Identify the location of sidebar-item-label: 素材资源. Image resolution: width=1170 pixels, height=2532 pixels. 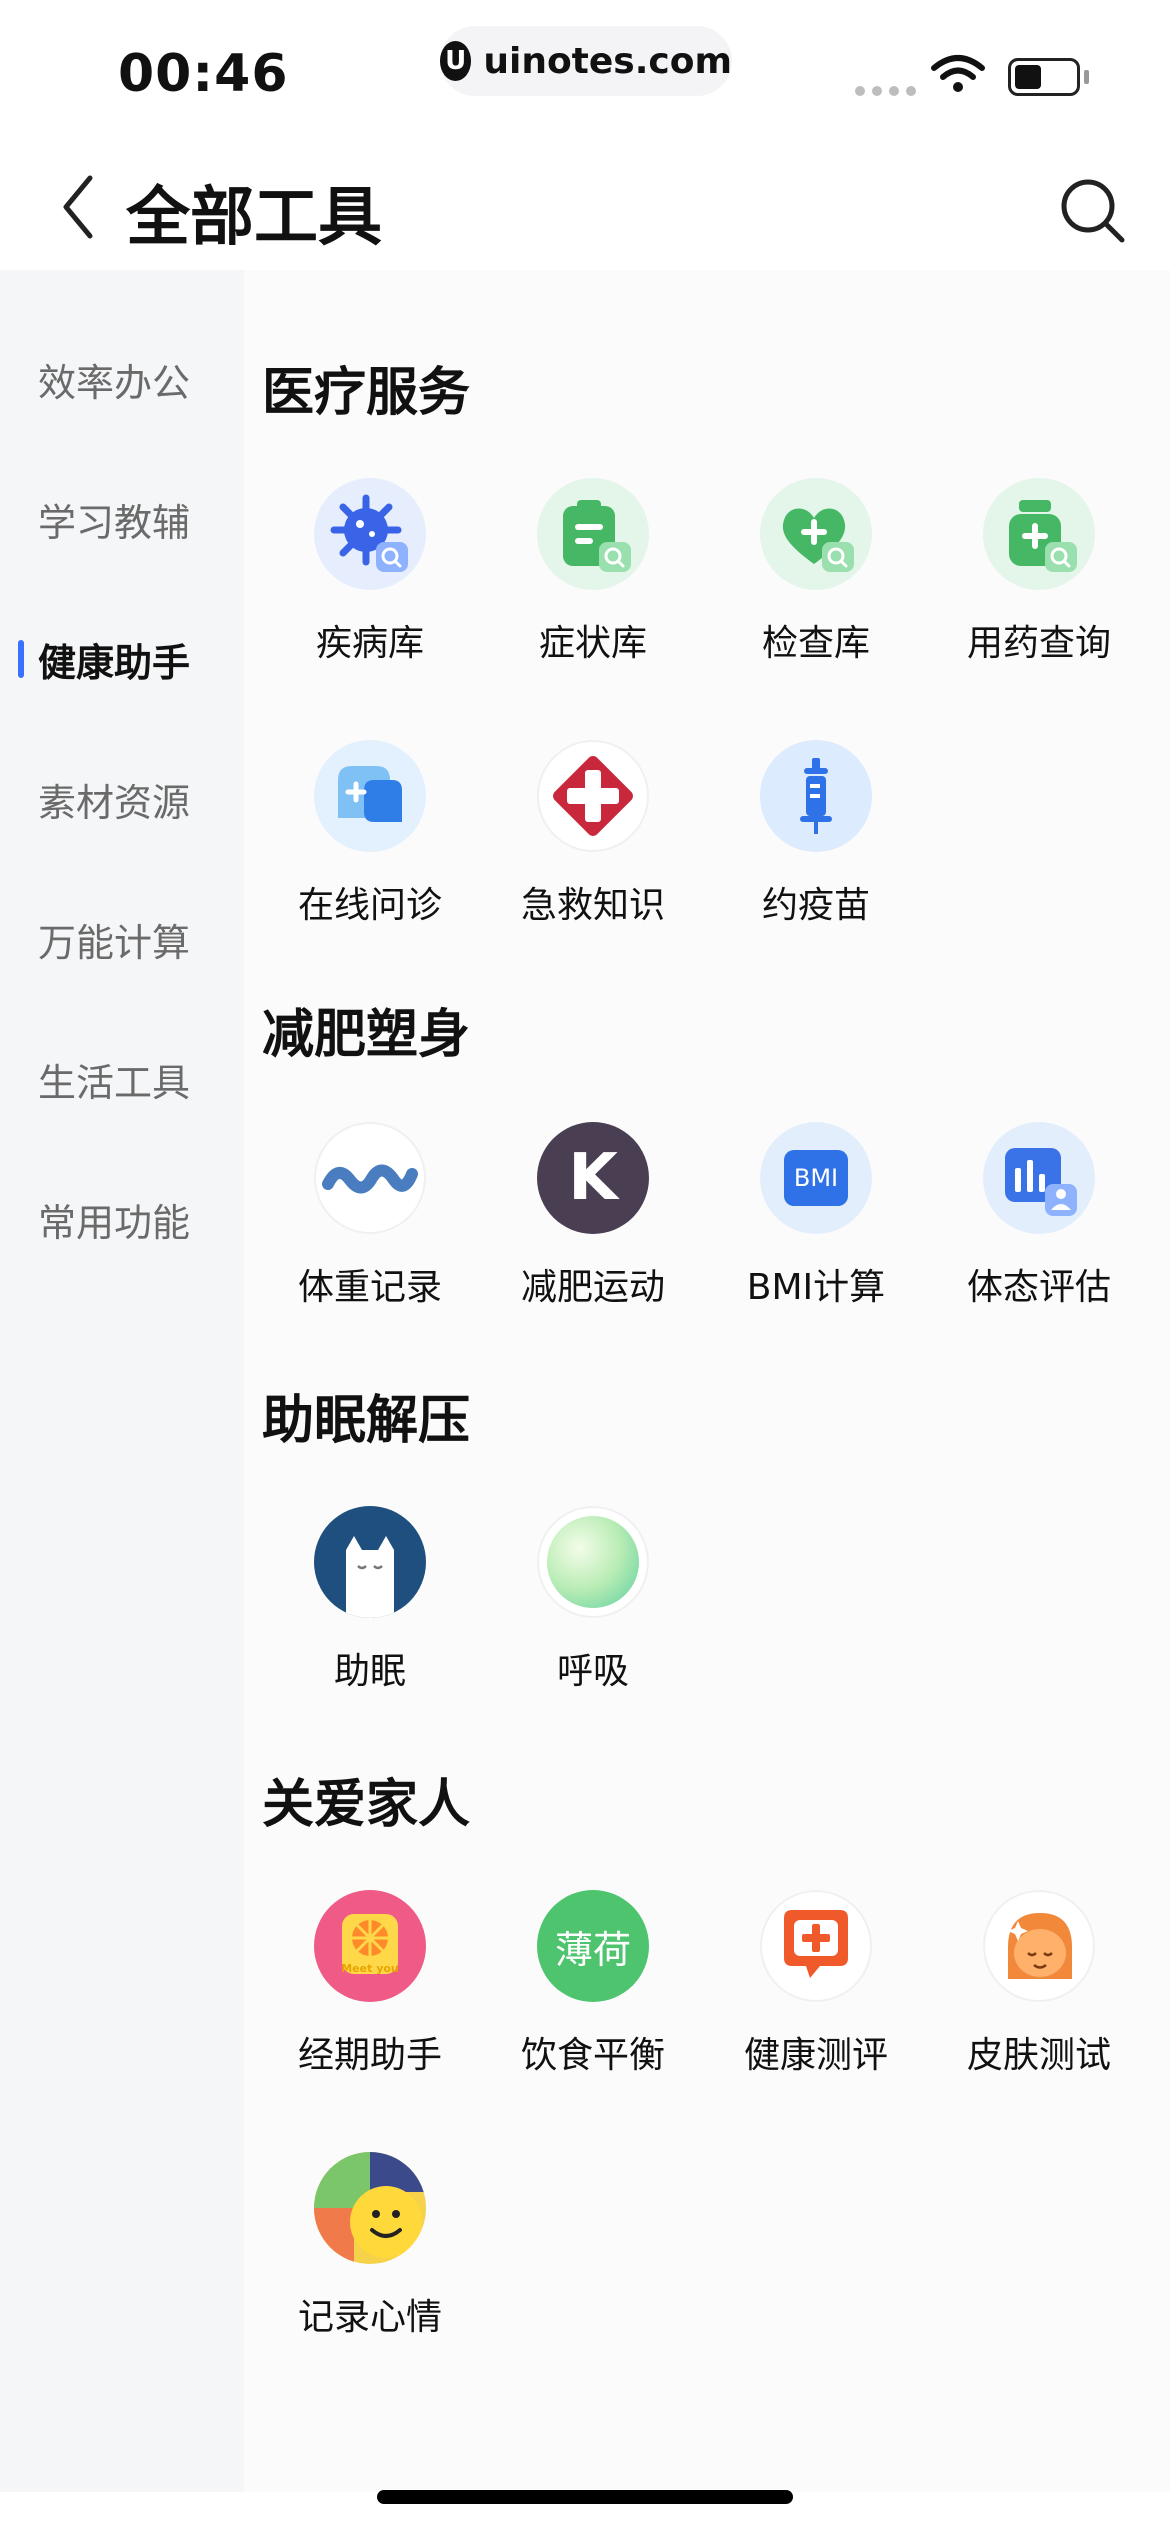
(114, 802).